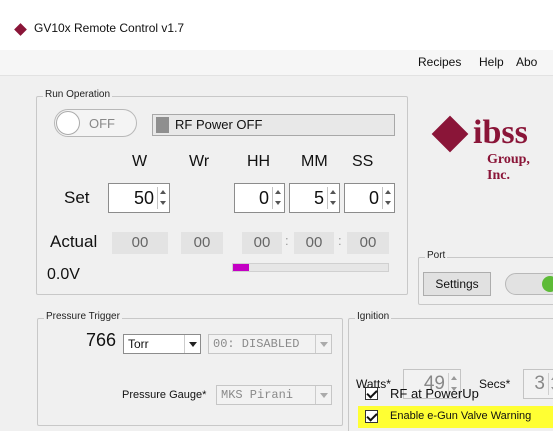  Describe the element at coordinates (77, 197) in the screenshot. I see `set-label: Set` at that location.